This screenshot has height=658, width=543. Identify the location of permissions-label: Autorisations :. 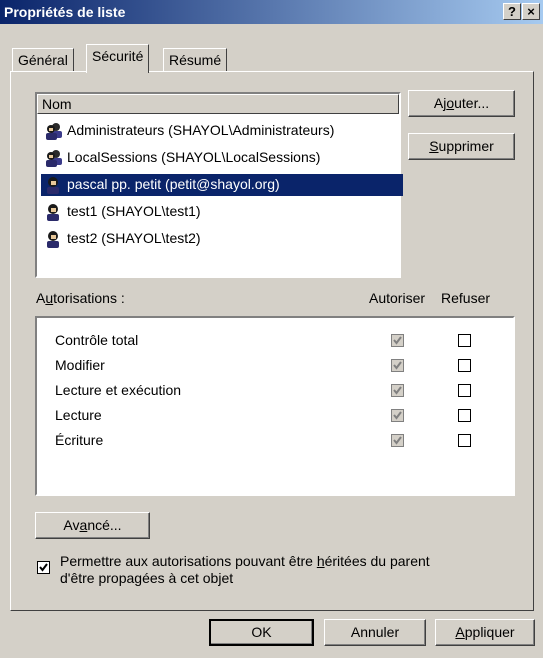
(80, 298).